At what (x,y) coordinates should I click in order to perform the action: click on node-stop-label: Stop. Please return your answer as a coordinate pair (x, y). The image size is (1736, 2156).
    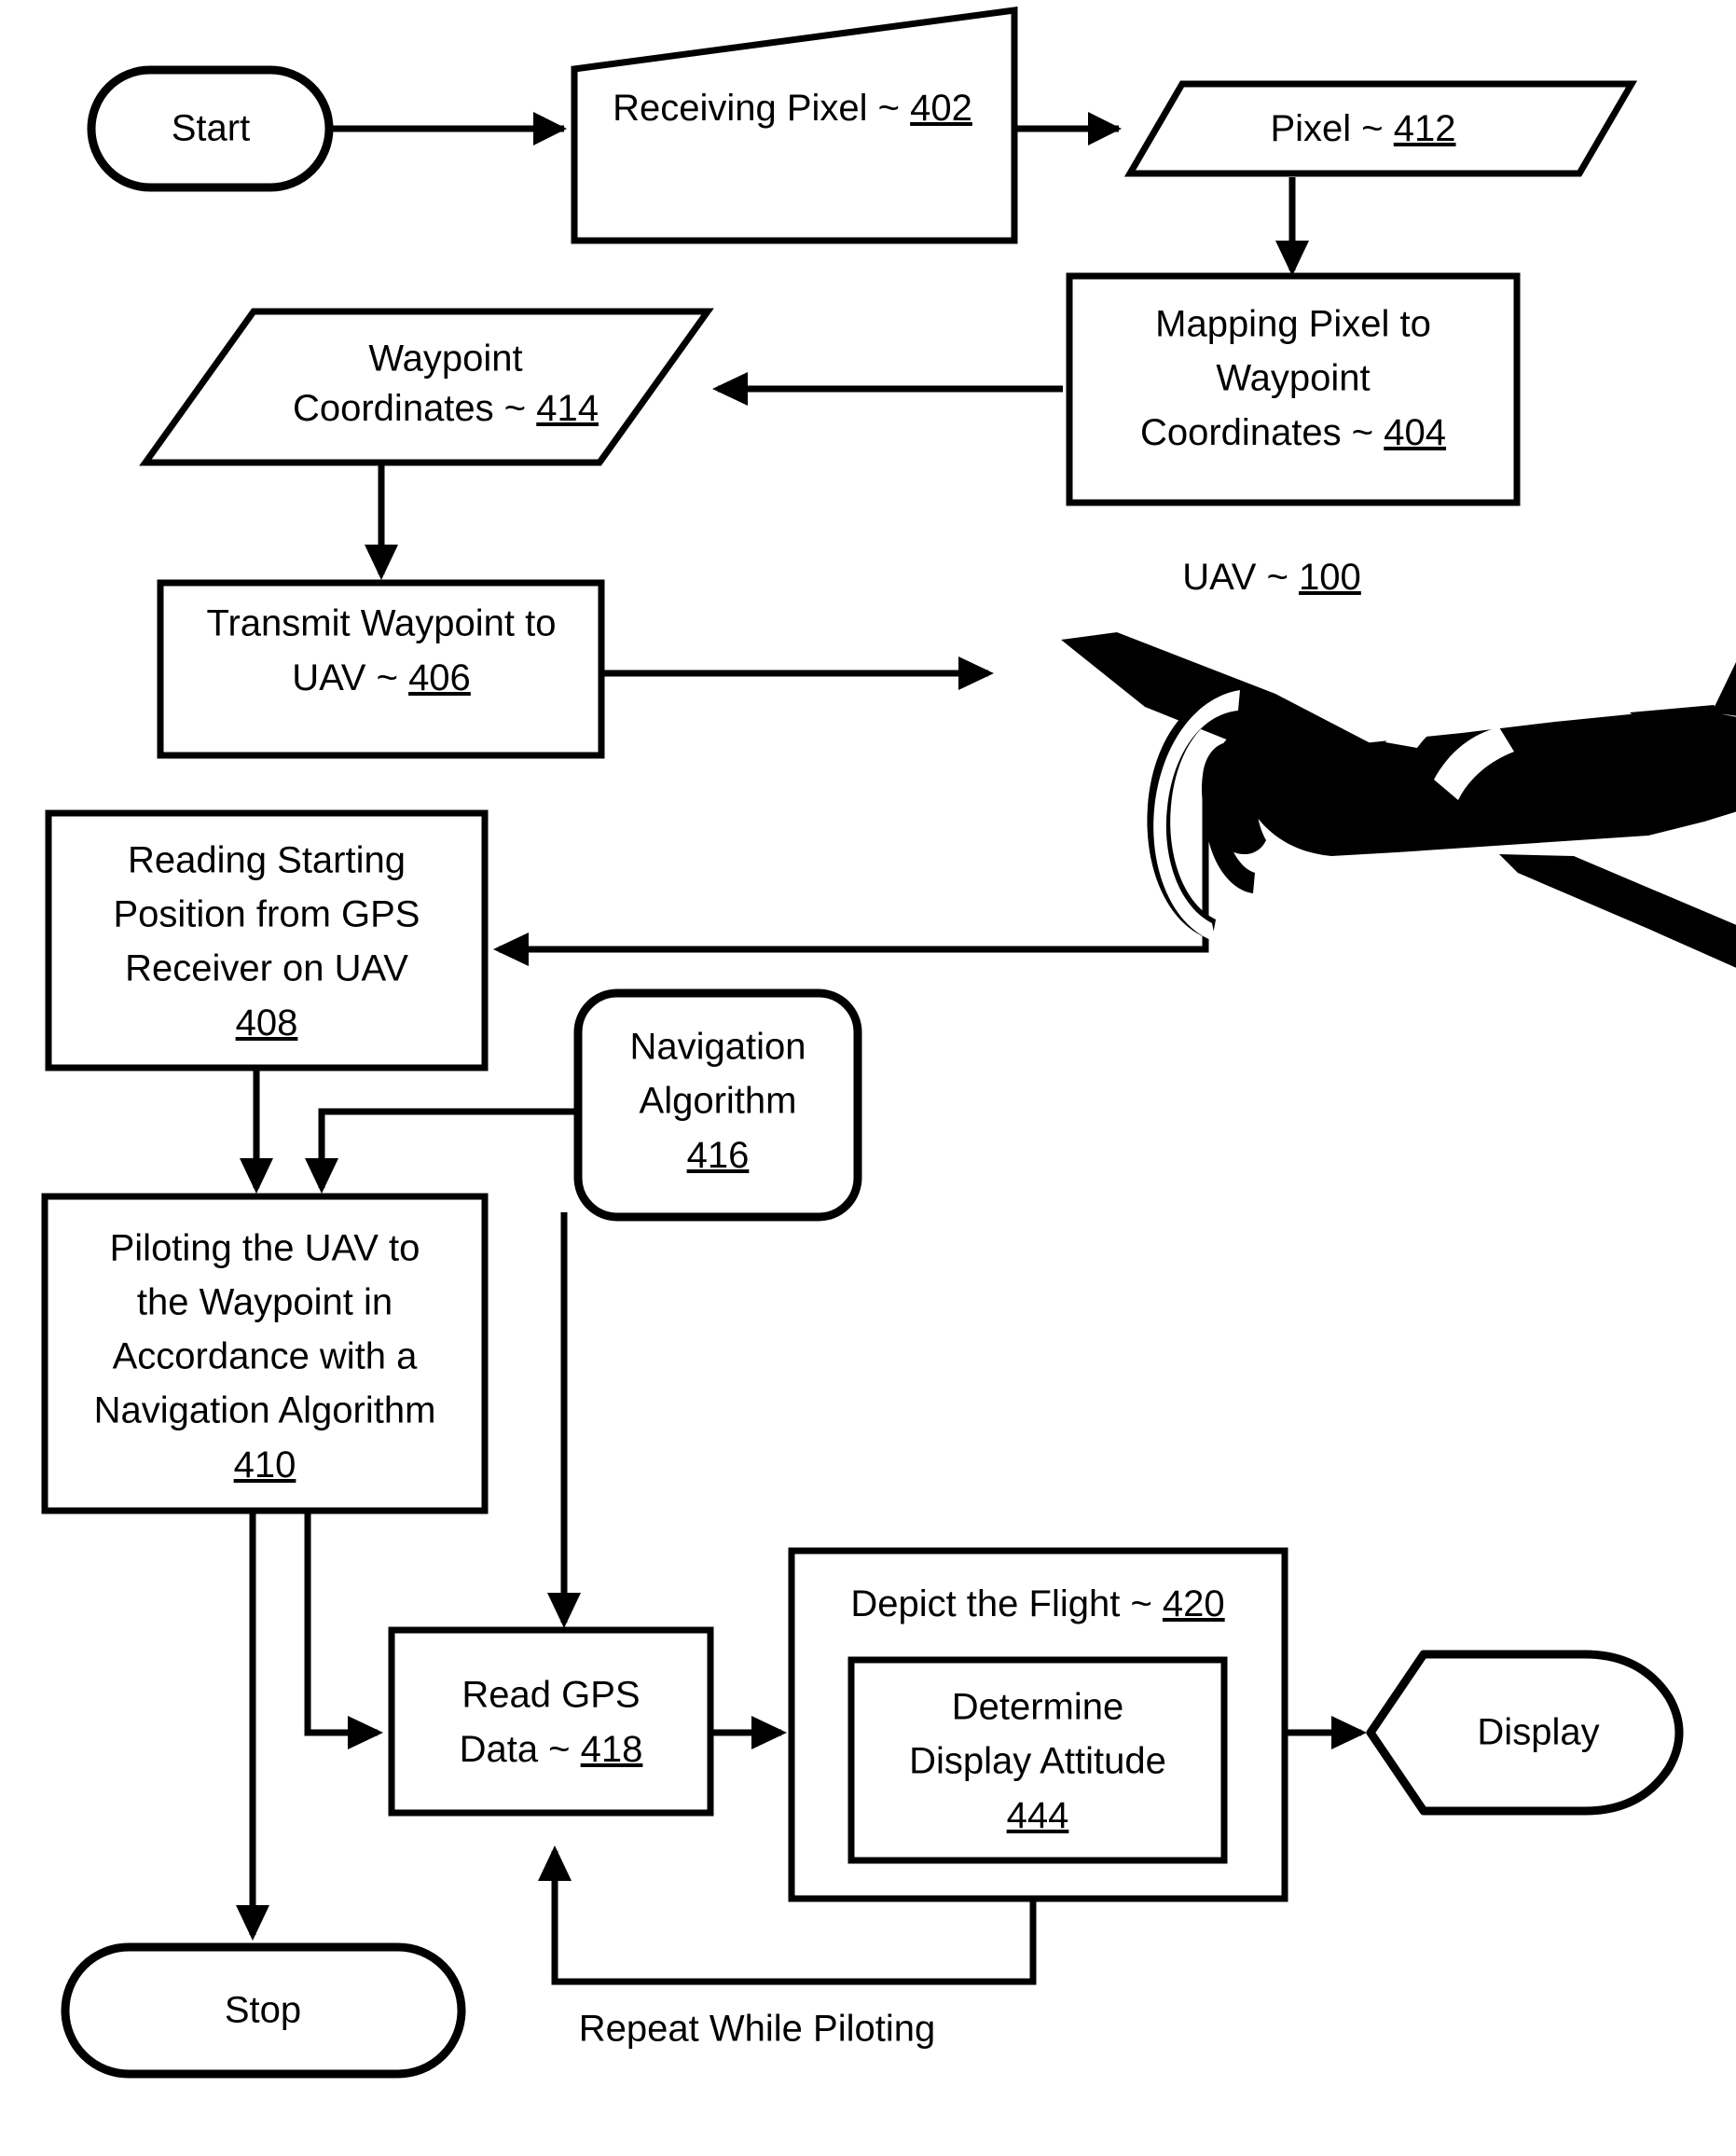
    Looking at the image, I should click on (263, 2010).